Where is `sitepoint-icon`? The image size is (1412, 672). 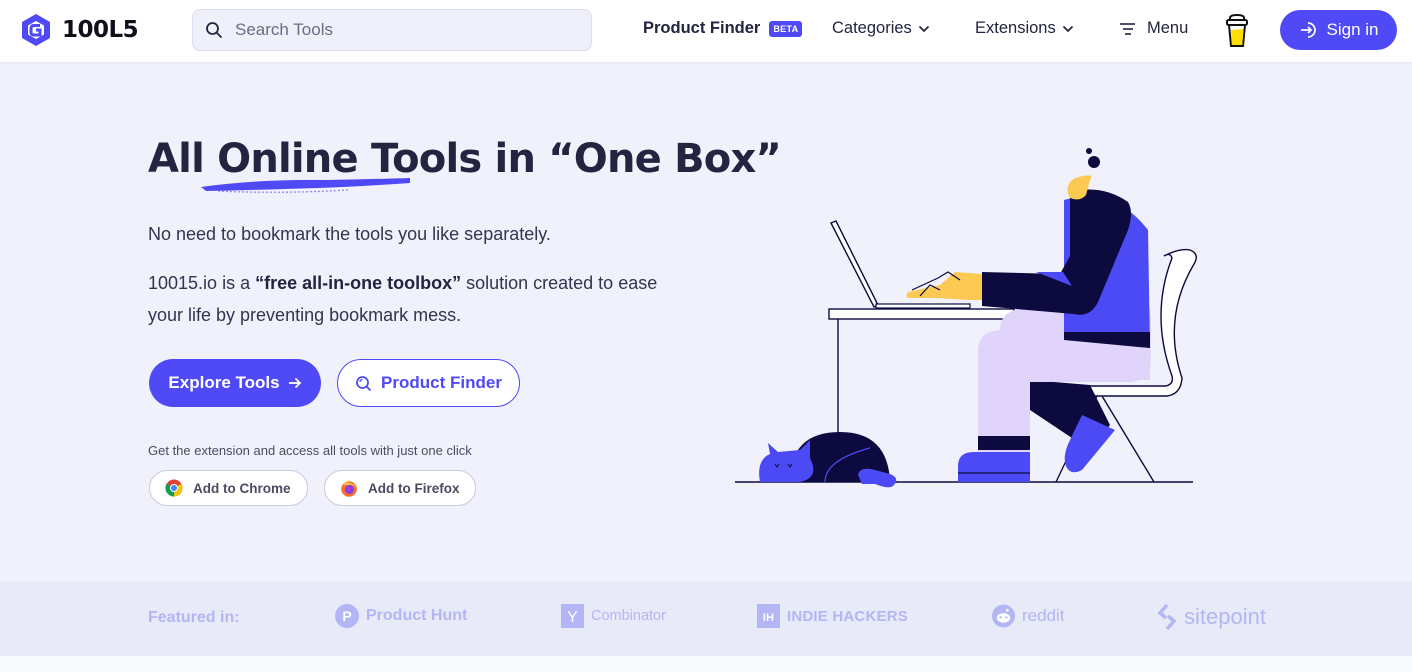
sitepoint-icon is located at coordinates (1167, 617).